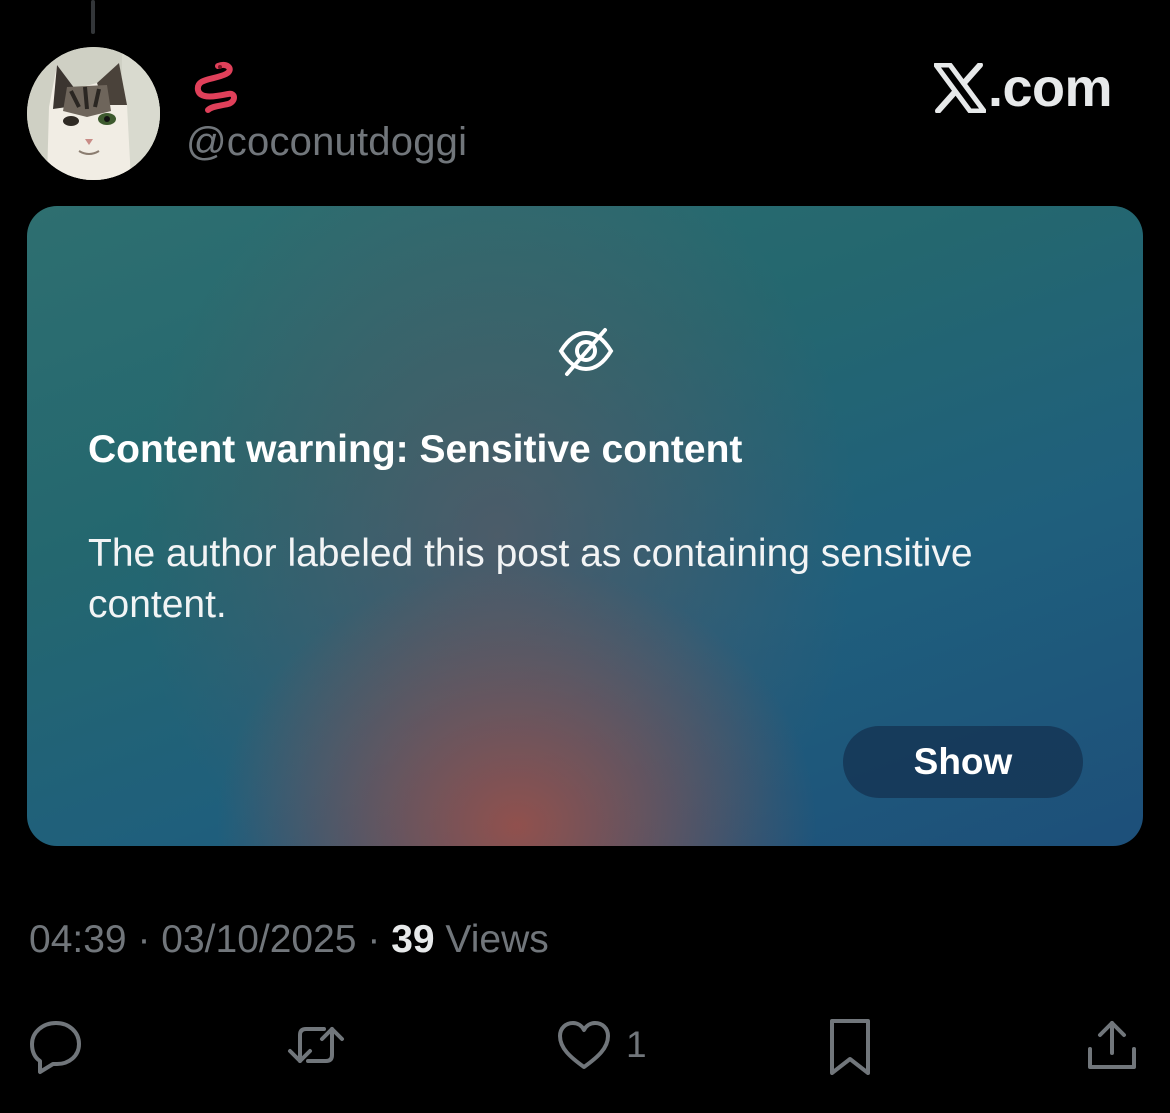 The image size is (1170, 1113). I want to click on like-button: 1, so click(600, 1045).